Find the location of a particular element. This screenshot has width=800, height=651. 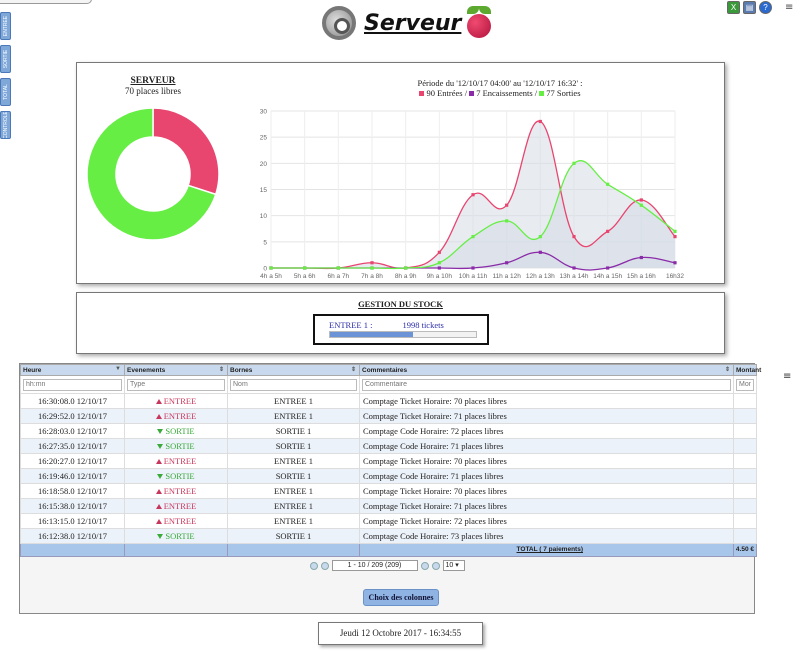

filter-nom is located at coordinates (293, 384).